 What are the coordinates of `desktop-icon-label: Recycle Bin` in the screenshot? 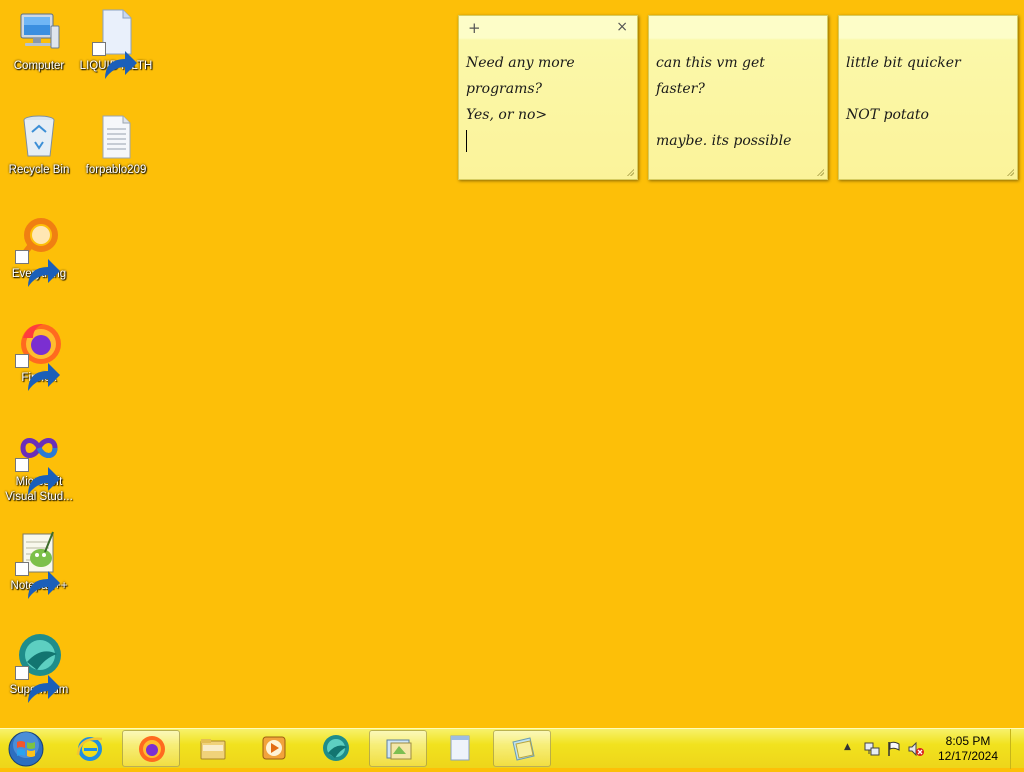 It's located at (39, 170).